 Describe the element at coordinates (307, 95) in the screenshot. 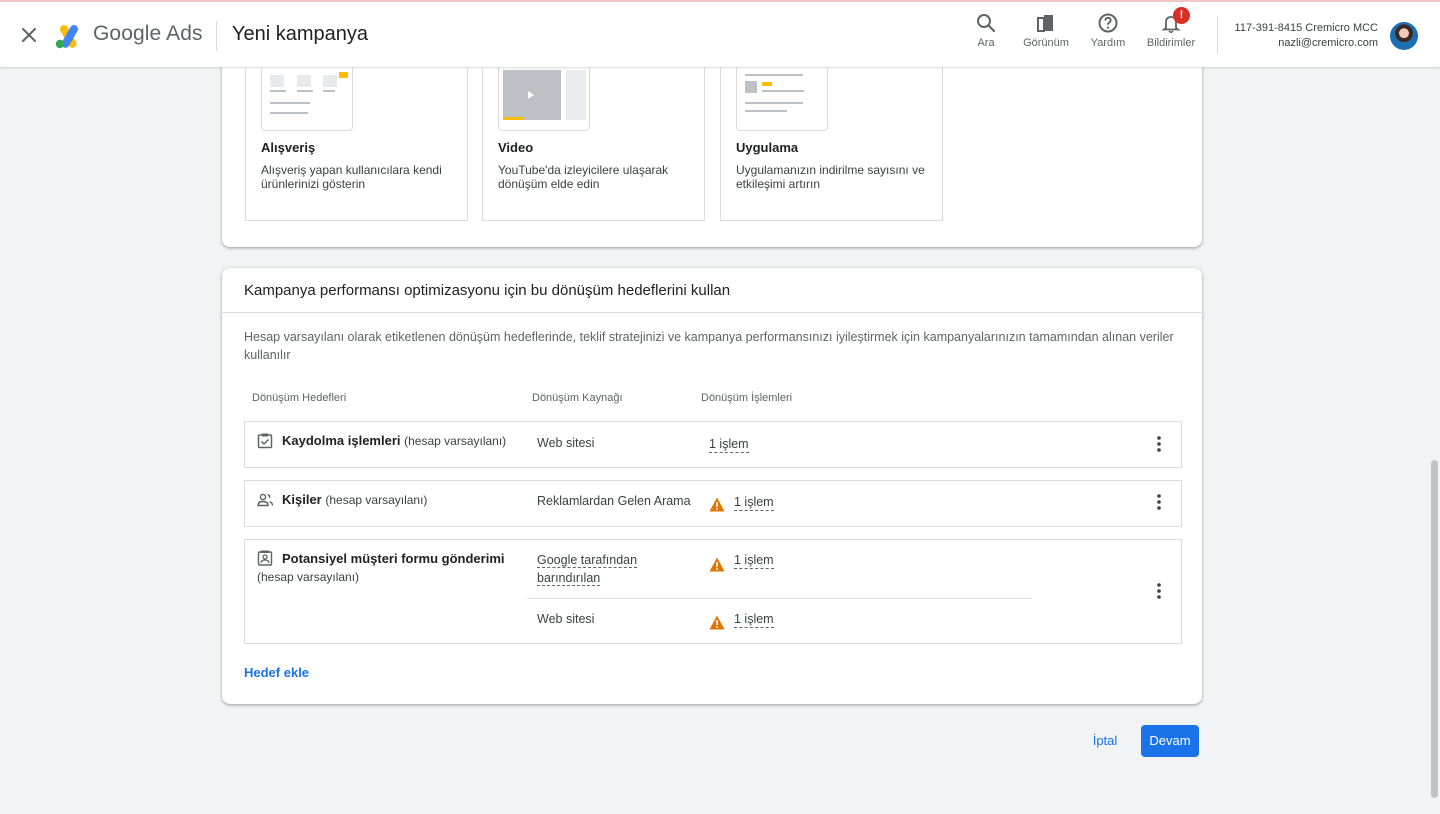

I see `shopping-thumbnail` at that location.